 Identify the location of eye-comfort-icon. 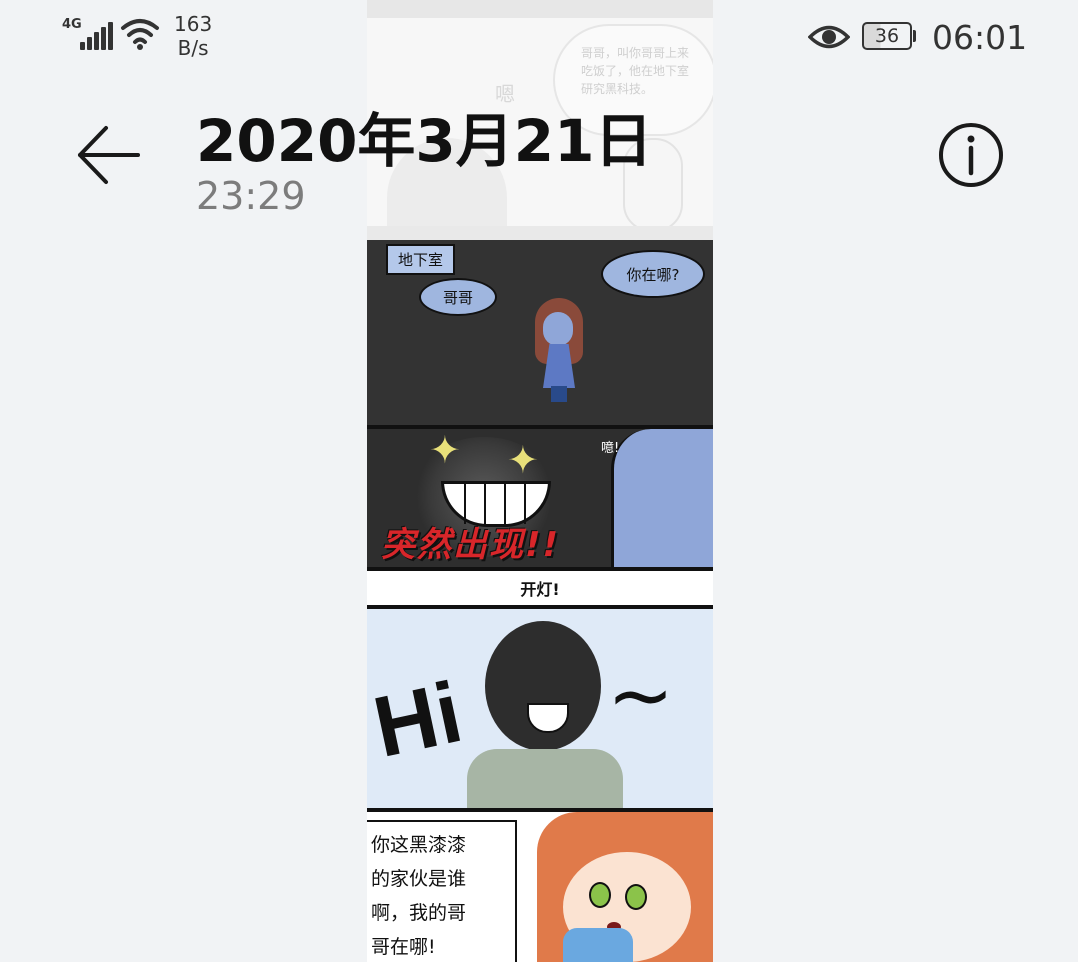
(829, 37).